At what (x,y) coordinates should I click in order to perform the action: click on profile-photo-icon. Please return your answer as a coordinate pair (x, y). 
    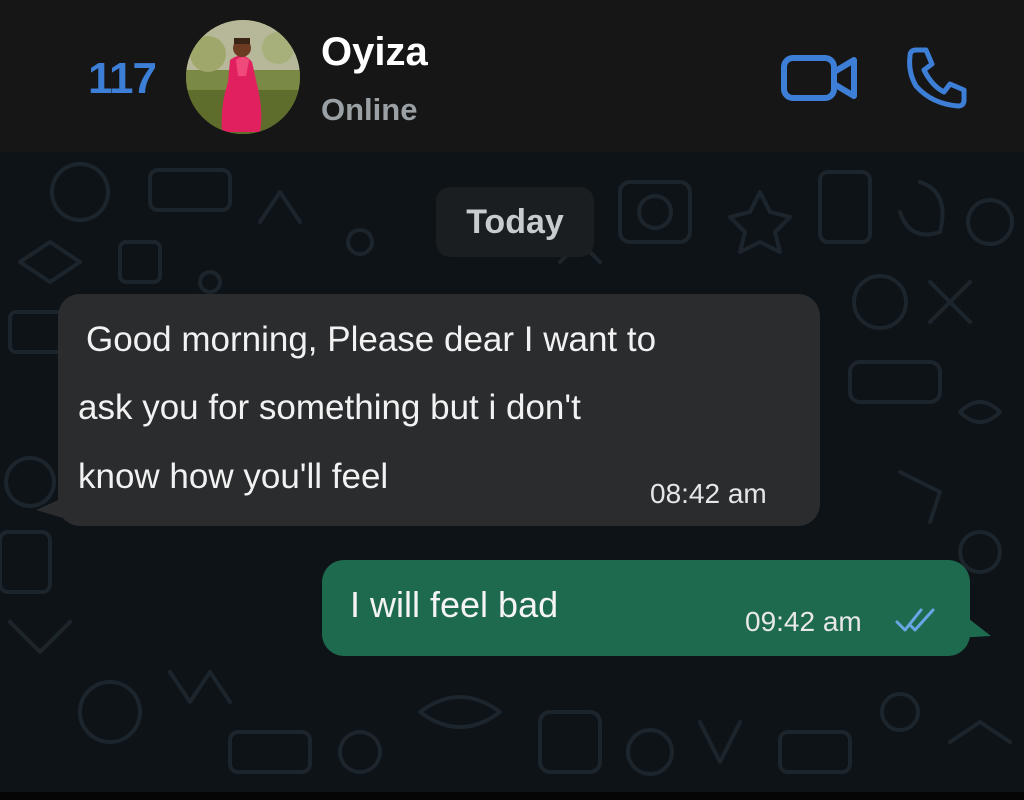
    Looking at the image, I should click on (243, 77).